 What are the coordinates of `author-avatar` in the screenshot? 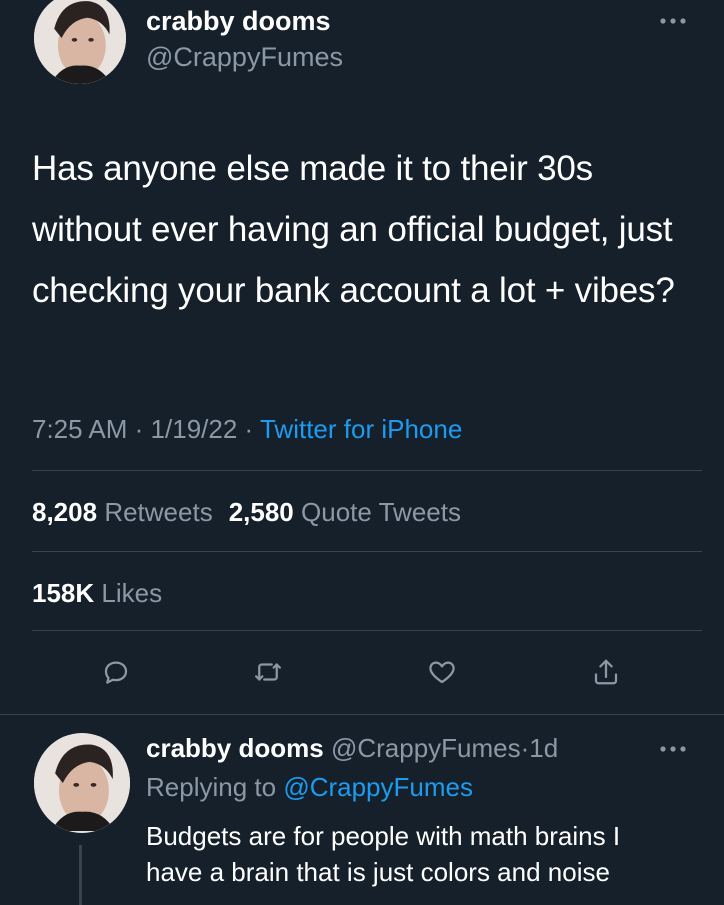 It's located at (80, 42).